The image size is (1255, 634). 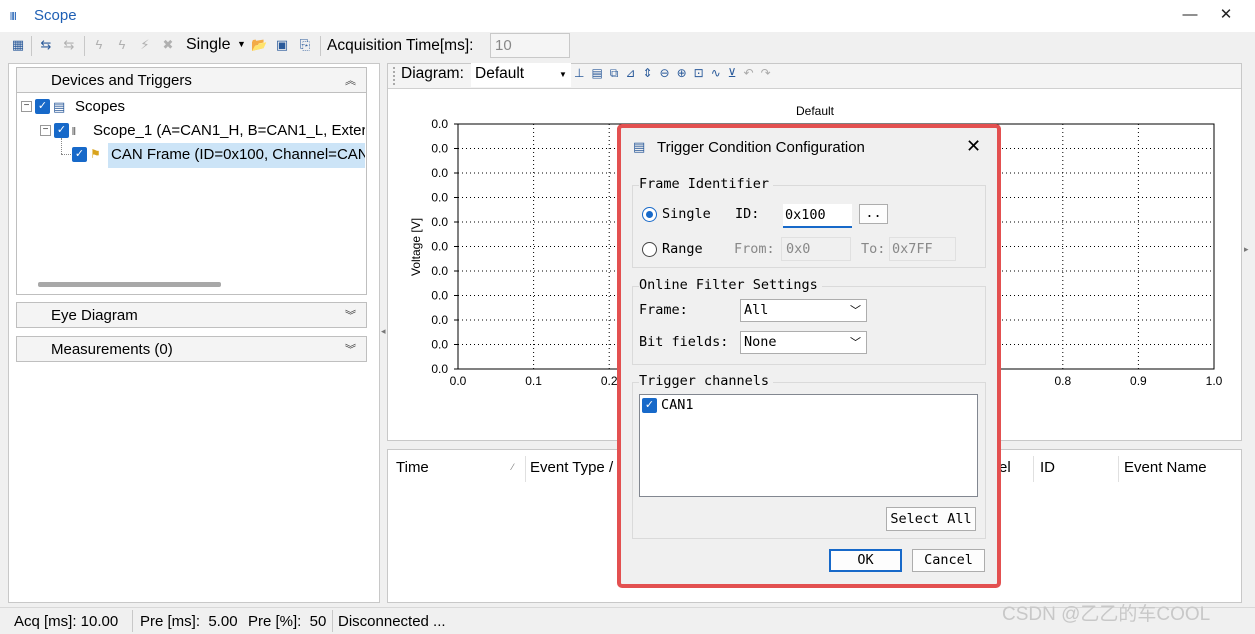 I want to click on collapse-up-icon: ︽, so click(x=350, y=80).